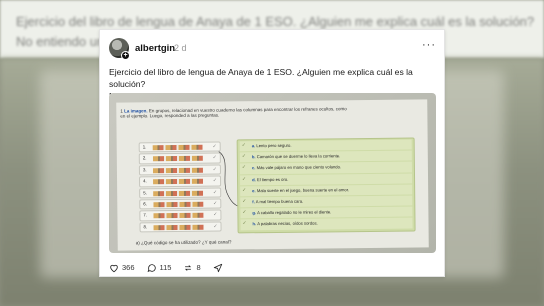 This screenshot has height=306, width=544. Describe the element at coordinates (121, 111) in the screenshot. I see `exercise-number: 1` at that location.